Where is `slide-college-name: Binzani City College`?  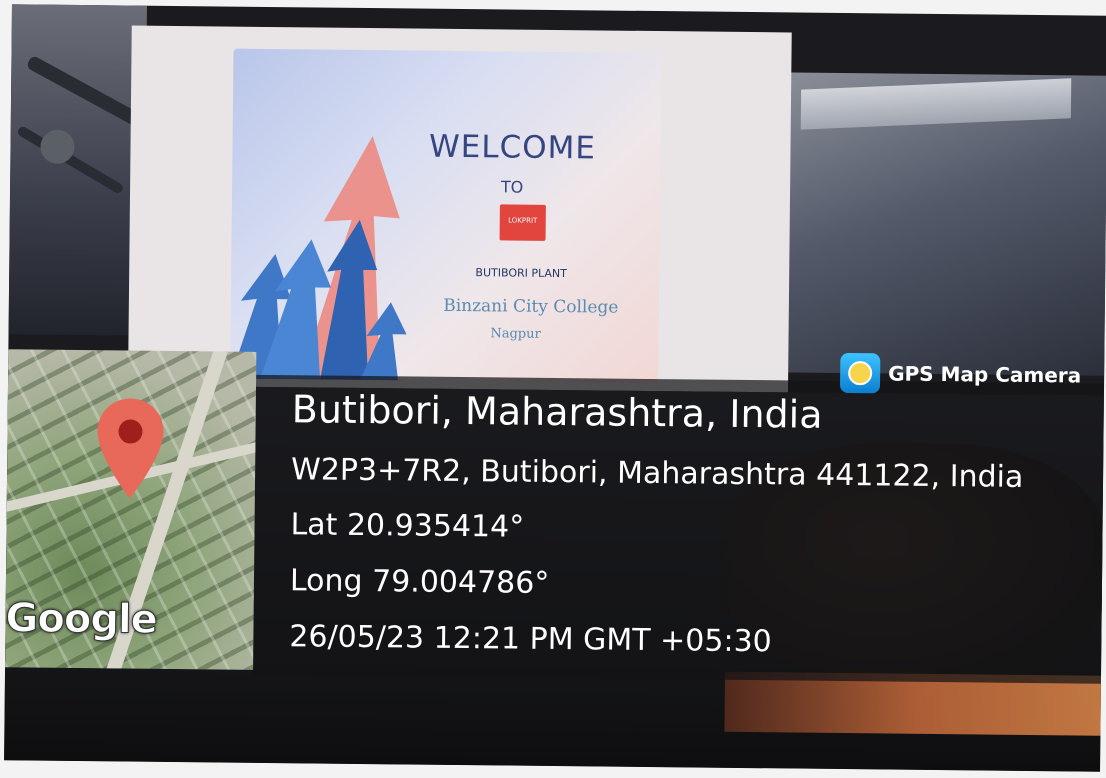
slide-college-name: Binzani City College is located at coordinates (531, 306).